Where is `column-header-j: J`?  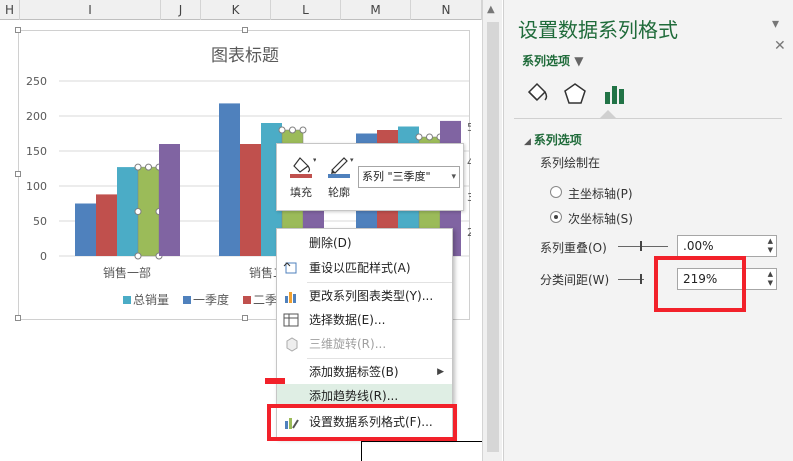 column-header-j: J is located at coordinates (181, 10).